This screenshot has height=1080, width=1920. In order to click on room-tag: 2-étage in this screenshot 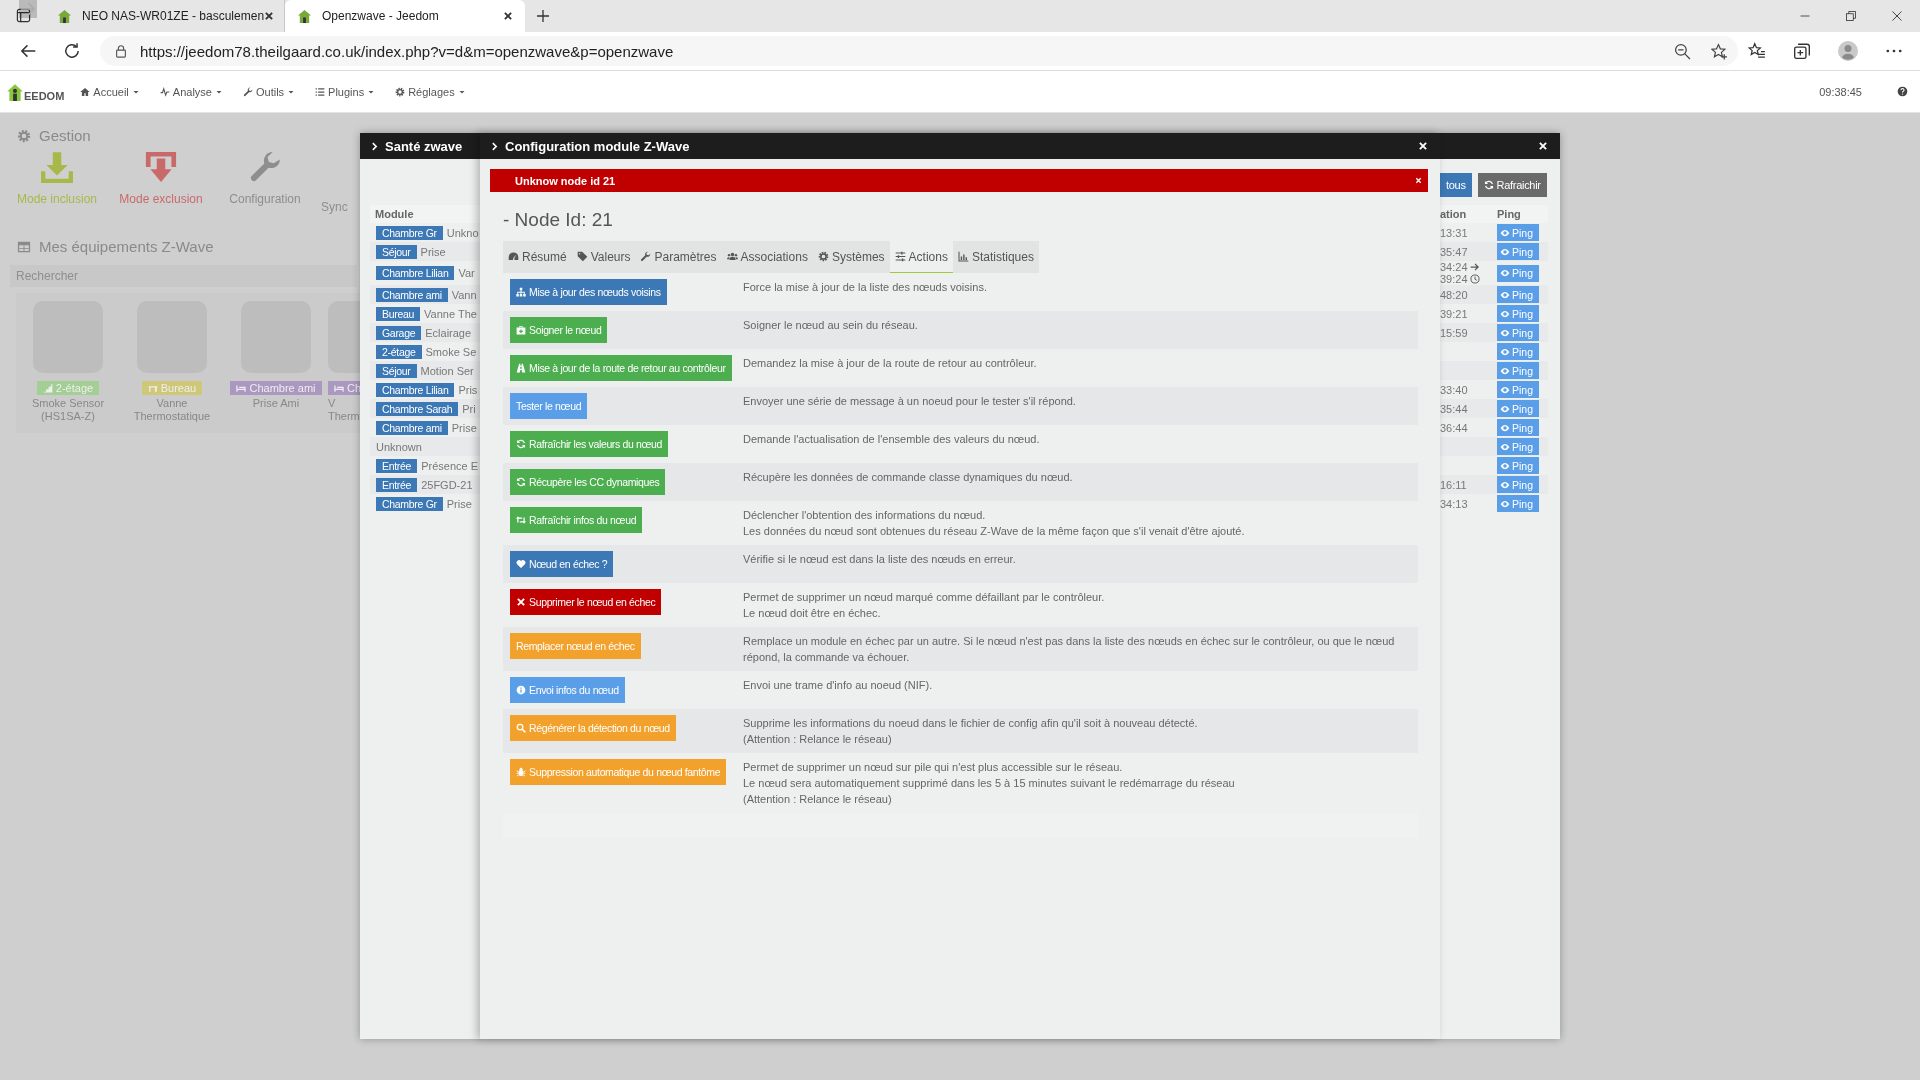, I will do `click(68, 388)`.